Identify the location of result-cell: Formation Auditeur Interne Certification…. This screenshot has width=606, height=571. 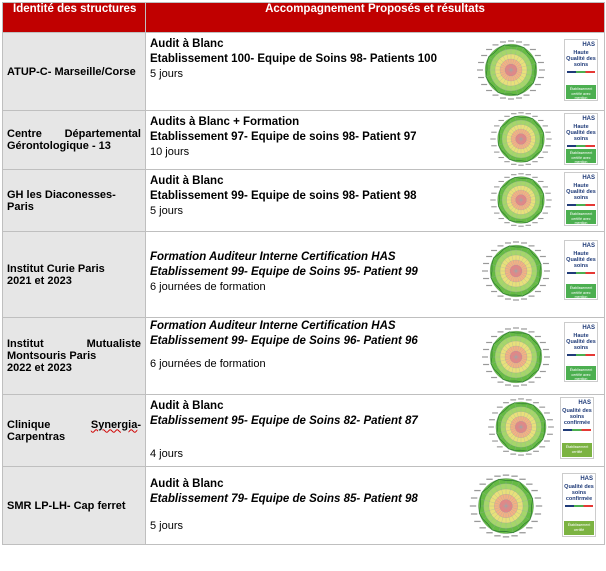
(375, 356).